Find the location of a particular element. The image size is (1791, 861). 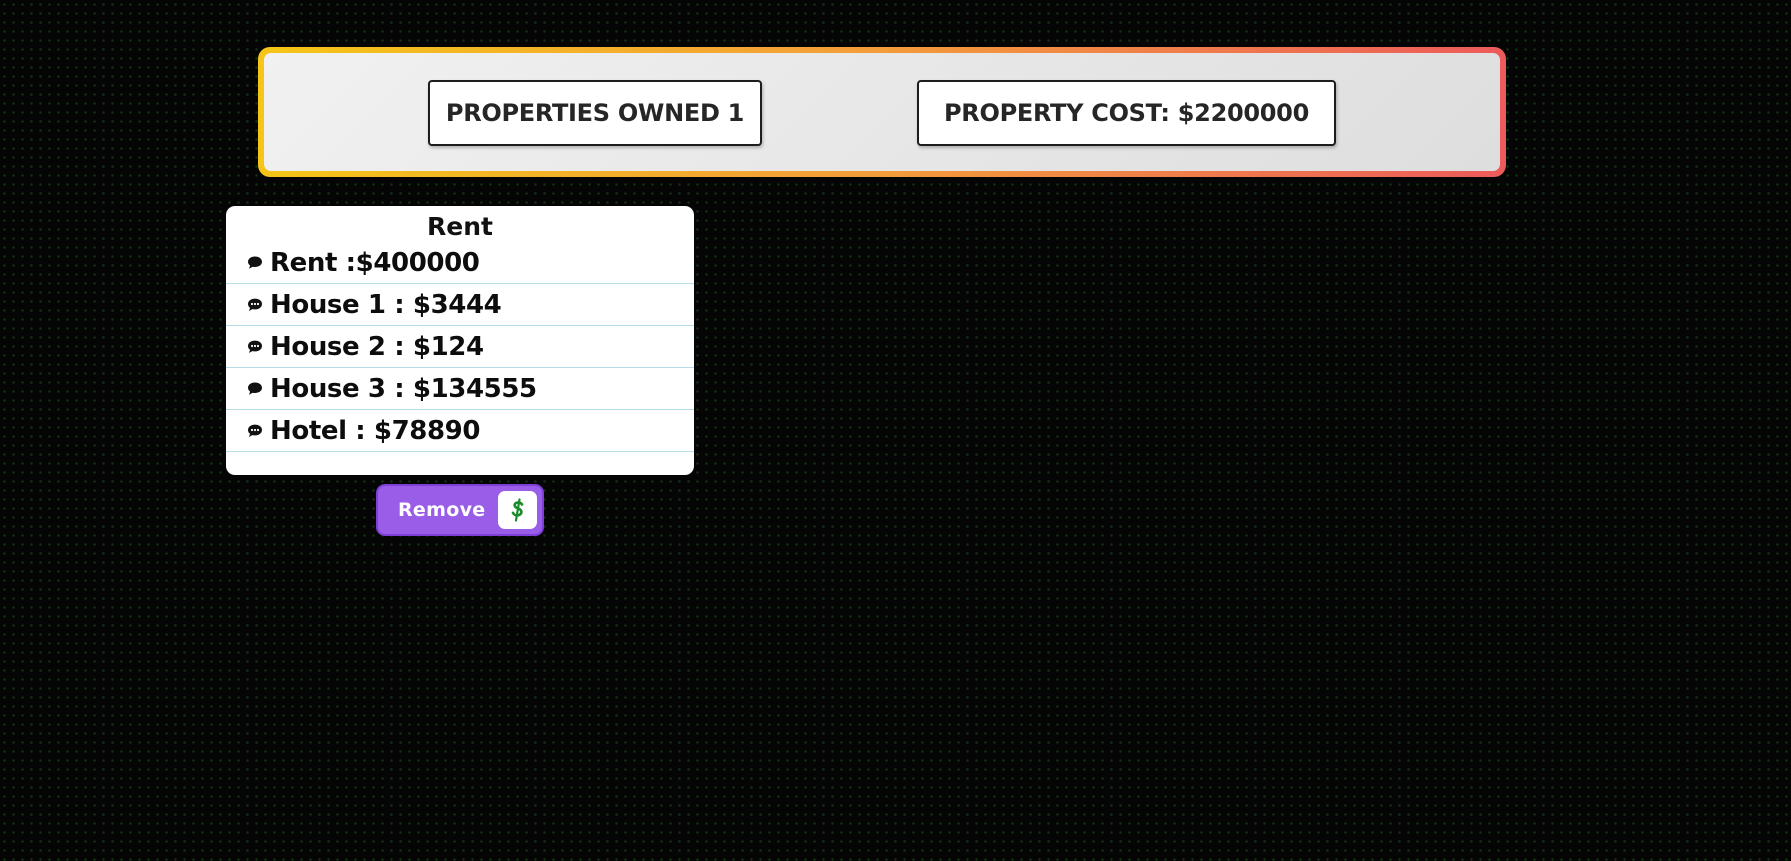

properties-owned-label: PROPERTIES OWNED 1 is located at coordinates (595, 113).